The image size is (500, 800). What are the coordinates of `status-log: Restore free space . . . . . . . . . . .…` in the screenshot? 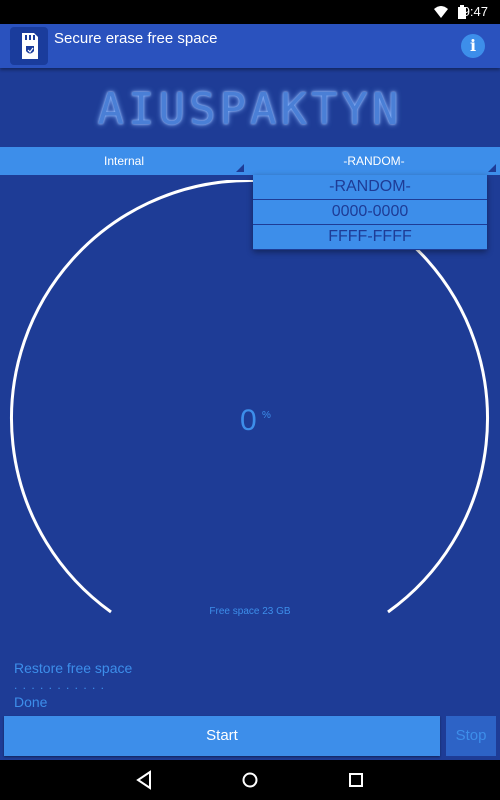 It's located at (73, 685).